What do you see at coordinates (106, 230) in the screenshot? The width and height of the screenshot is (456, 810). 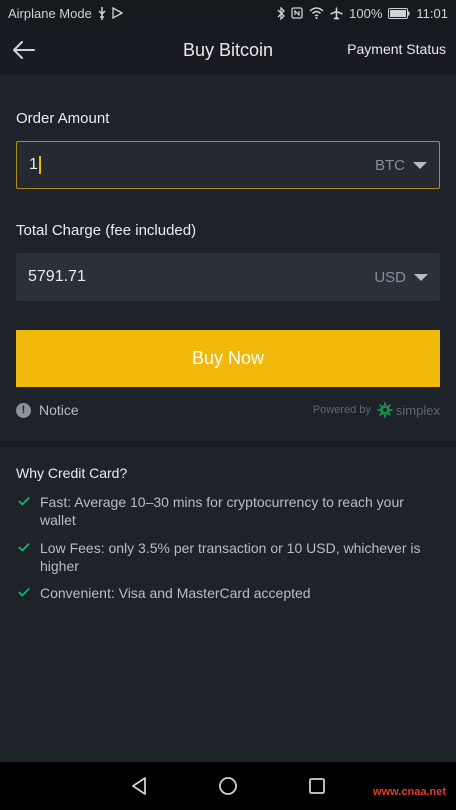 I see `total-charge-label: Total Charge (fee included)` at bounding box center [106, 230].